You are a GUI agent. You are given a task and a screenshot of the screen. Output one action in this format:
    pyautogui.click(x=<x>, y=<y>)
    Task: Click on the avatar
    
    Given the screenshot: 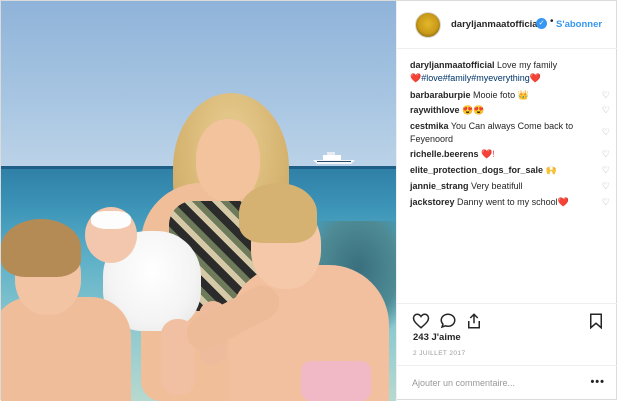 What is the action you would take?
    pyautogui.click(x=428, y=25)
    